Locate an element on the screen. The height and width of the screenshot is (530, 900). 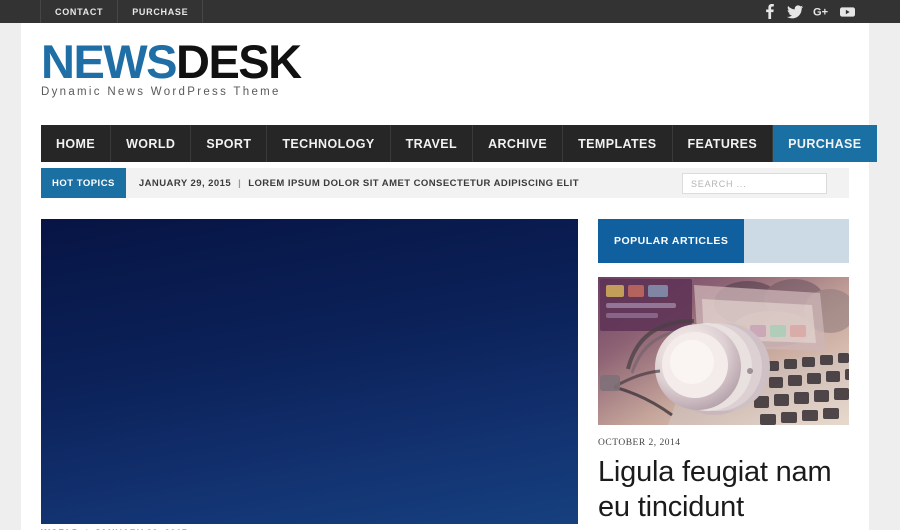
google-plus-icon: G+ is located at coordinates (821, 11).